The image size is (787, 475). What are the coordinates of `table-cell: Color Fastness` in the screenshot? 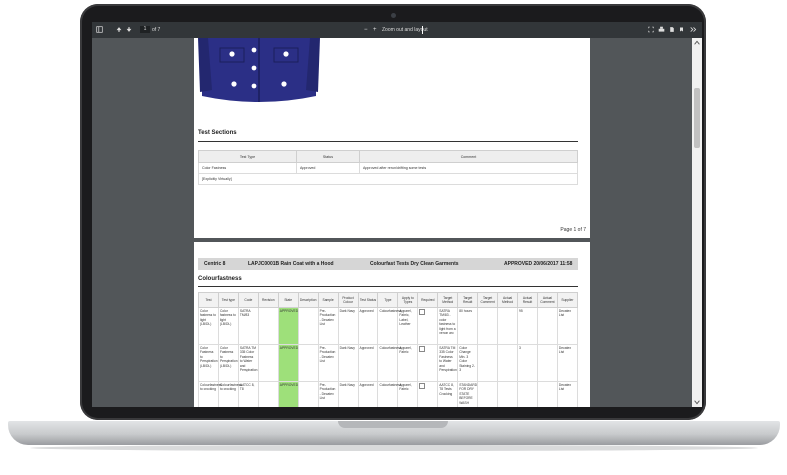 It's located at (247, 168).